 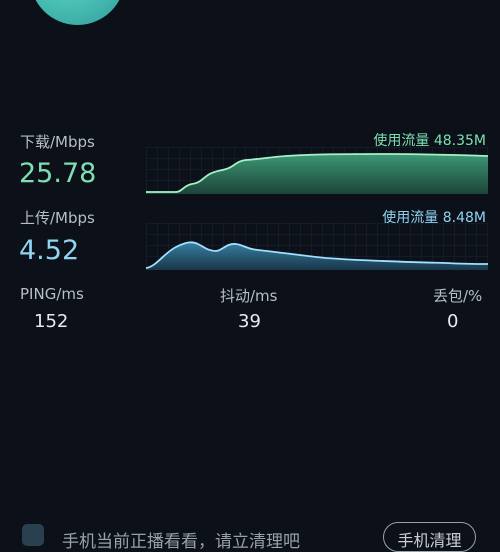 I want to click on download-speed-chart, so click(x=317, y=170).